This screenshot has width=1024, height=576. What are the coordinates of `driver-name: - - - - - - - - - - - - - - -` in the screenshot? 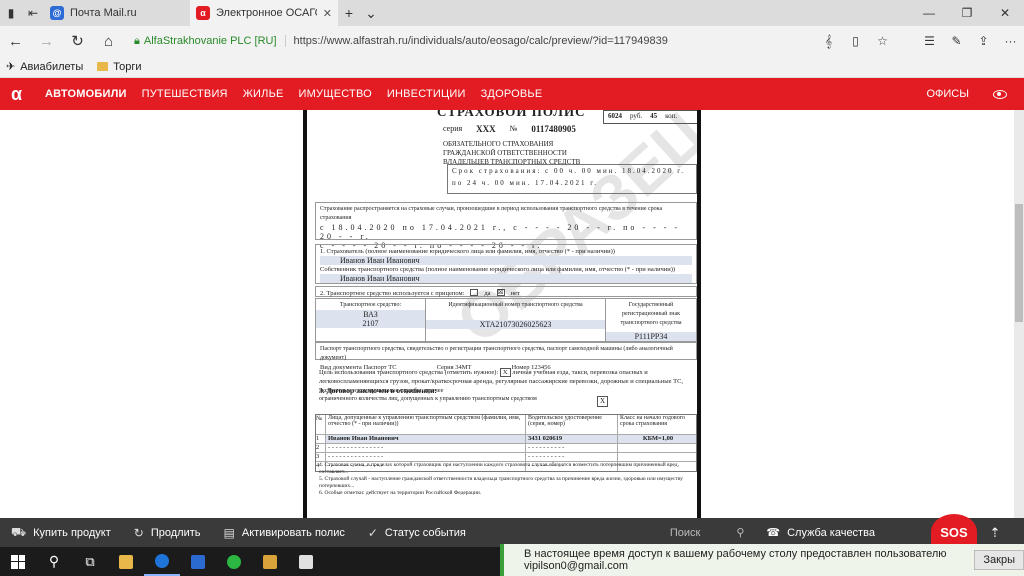 It's located at (426, 448).